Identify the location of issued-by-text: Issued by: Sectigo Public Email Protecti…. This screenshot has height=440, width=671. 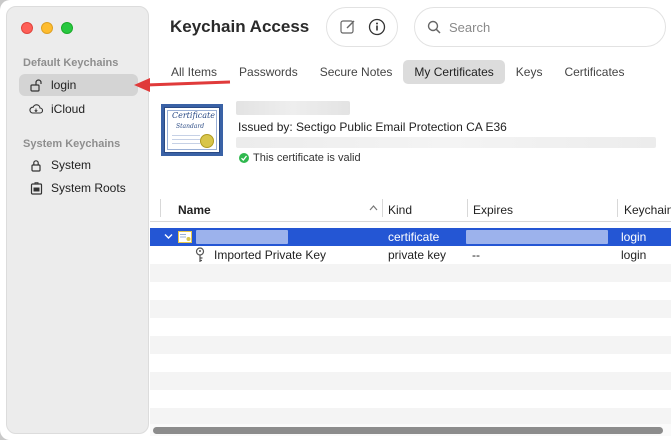
(372, 127).